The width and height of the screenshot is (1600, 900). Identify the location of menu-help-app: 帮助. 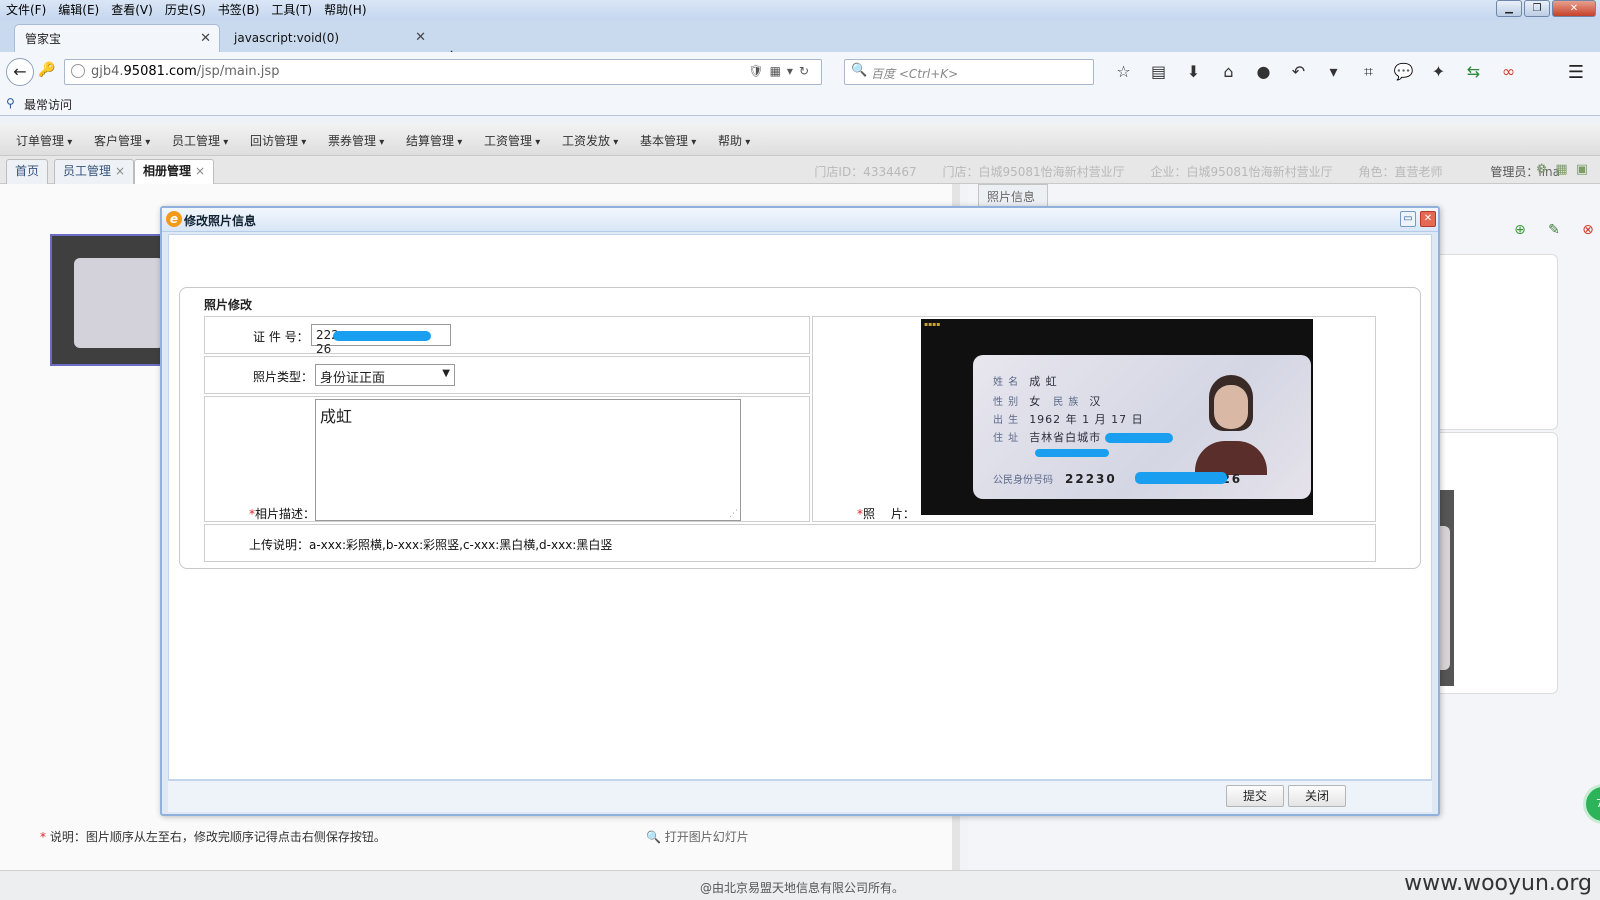
(734, 140).